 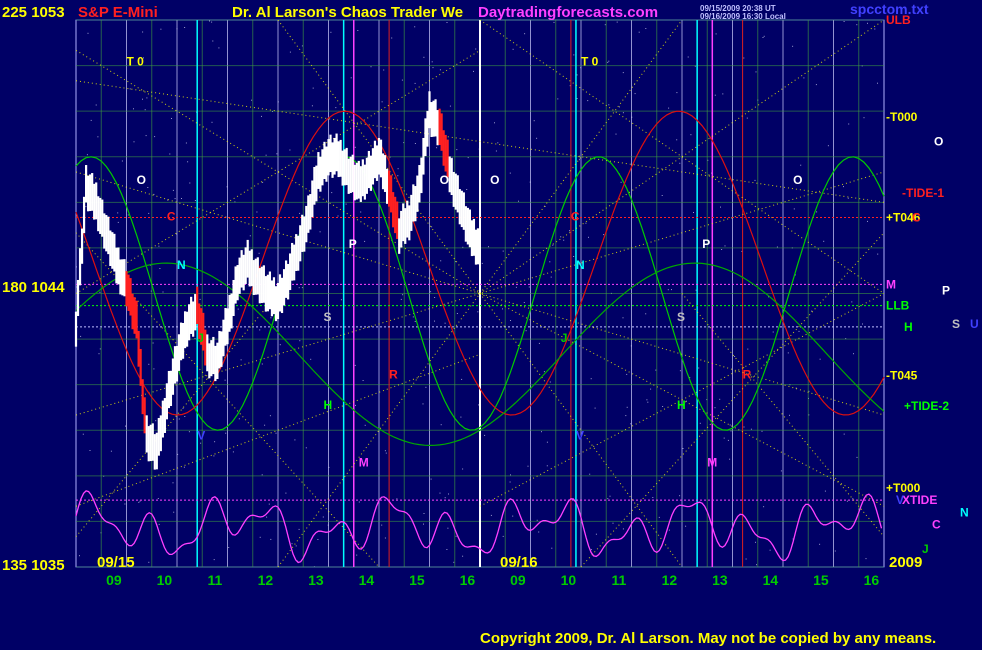 What do you see at coordinates (564, 338) in the screenshot?
I see `planet-marker: J` at bounding box center [564, 338].